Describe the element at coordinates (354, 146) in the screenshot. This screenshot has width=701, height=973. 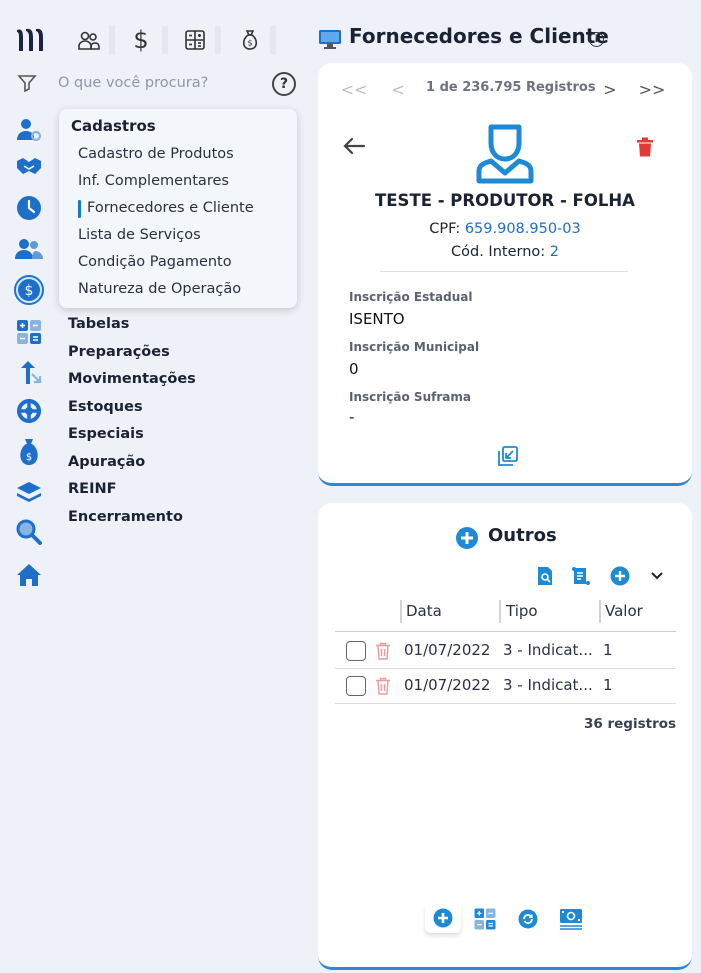
I see `back-arrow-icon` at that location.